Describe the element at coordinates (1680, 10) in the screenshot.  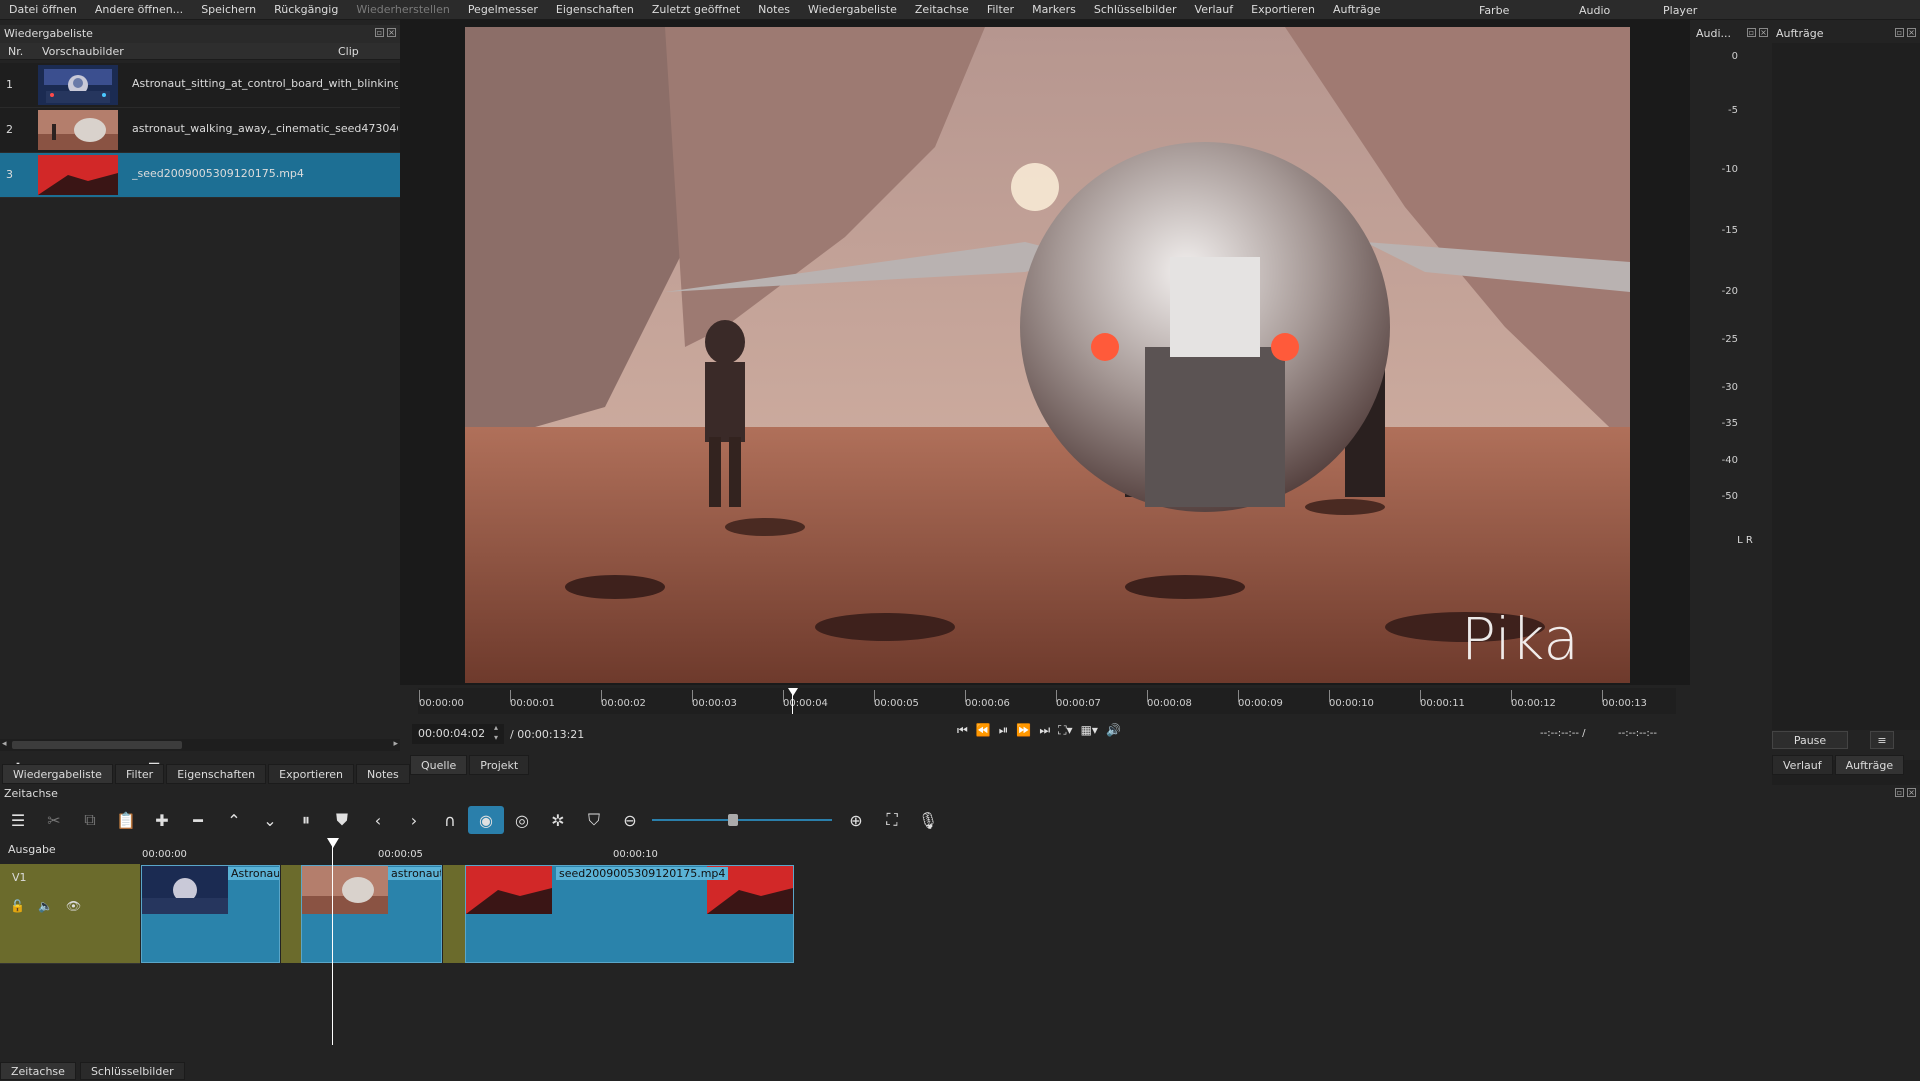
I see `layout-player: Player` at that location.